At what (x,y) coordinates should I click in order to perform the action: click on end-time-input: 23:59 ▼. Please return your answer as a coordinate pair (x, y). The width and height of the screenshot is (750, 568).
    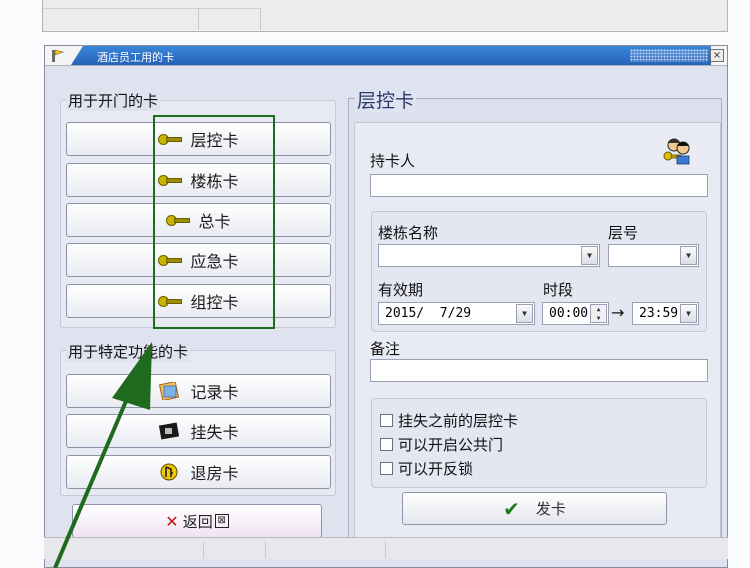
    Looking at the image, I should click on (665, 313).